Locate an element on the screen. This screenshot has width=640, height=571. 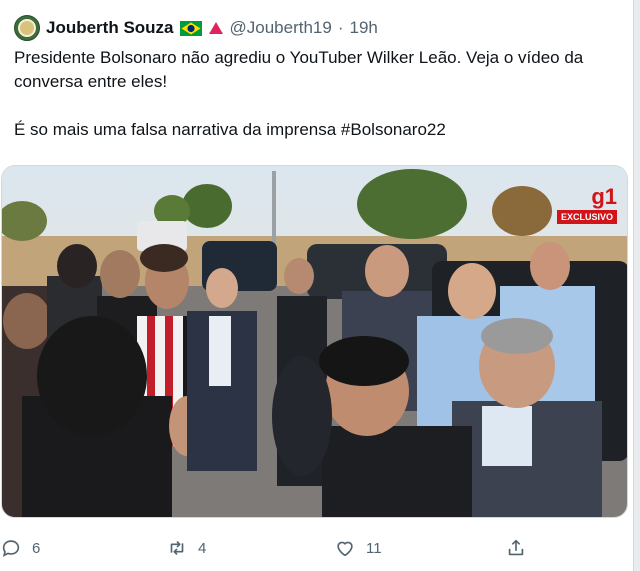
avatar is located at coordinates (27, 28).